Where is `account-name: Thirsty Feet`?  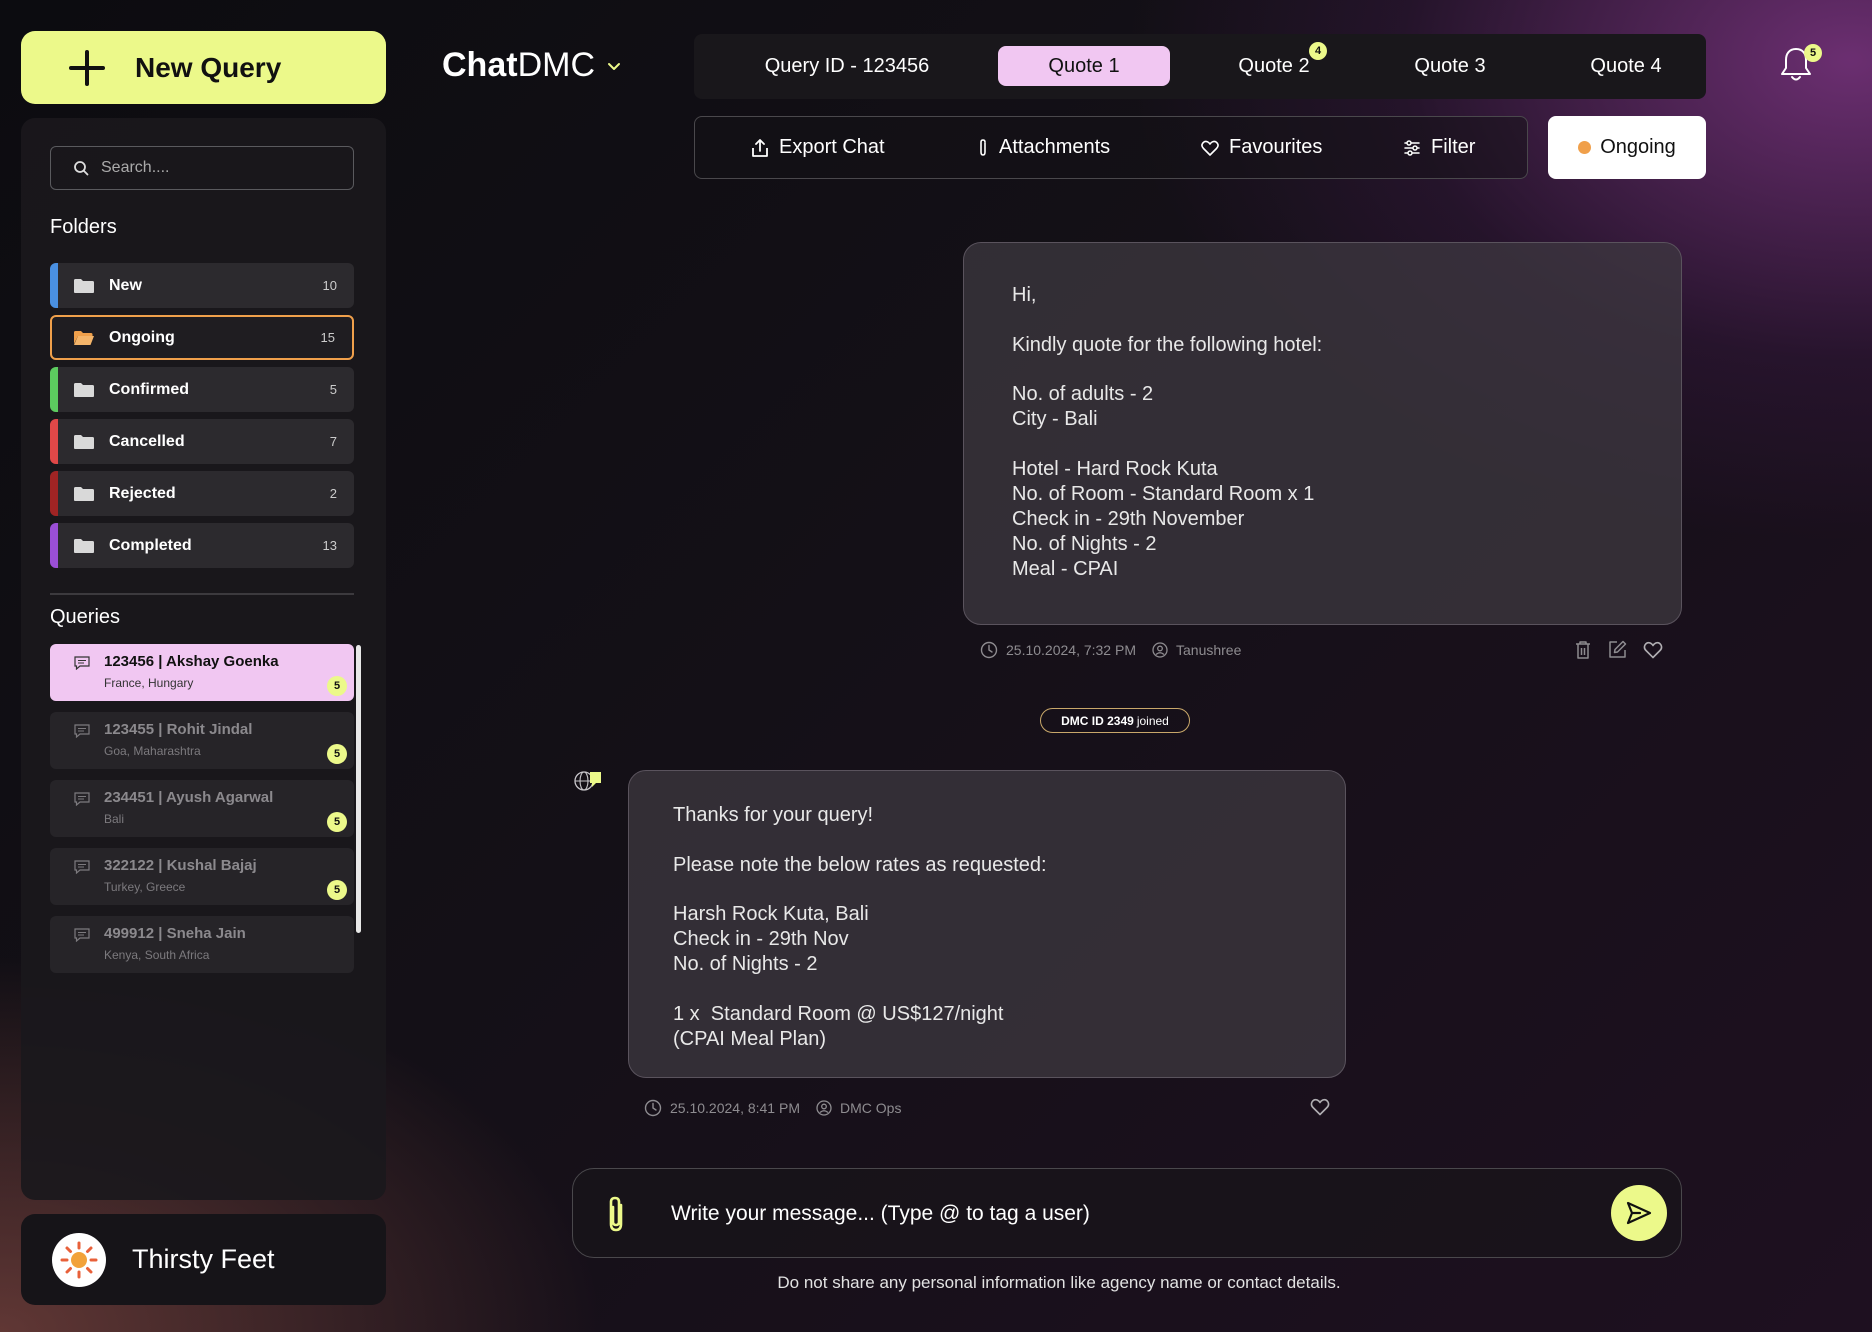
account-name: Thirsty Feet is located at coordinates (203, 1259).